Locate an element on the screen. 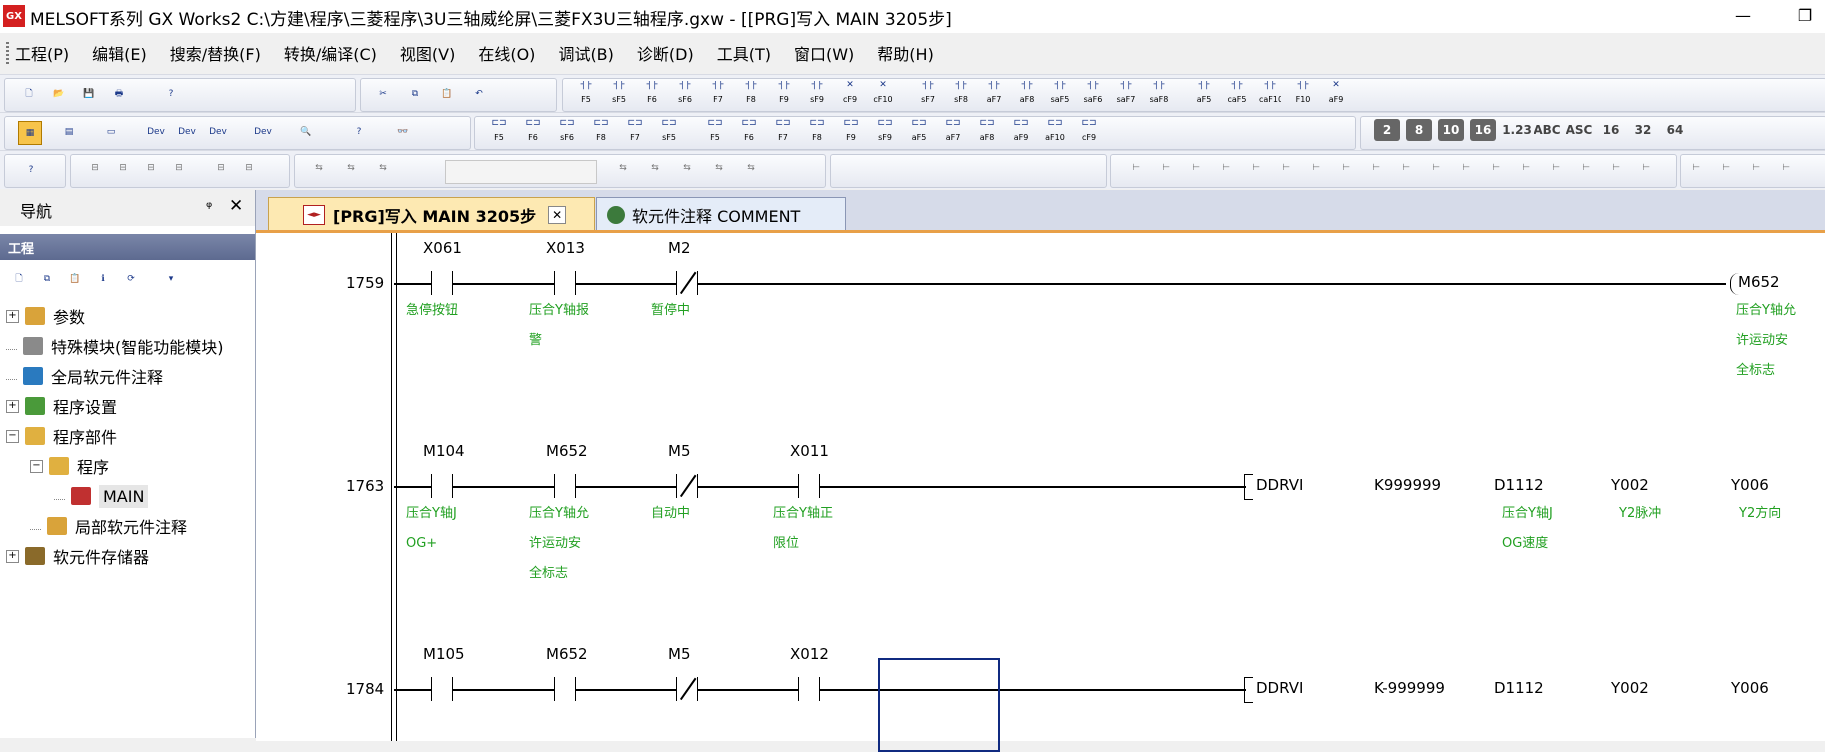  fbd-tool-0-icon: ⊢ is located at coordinates (1136, 168).